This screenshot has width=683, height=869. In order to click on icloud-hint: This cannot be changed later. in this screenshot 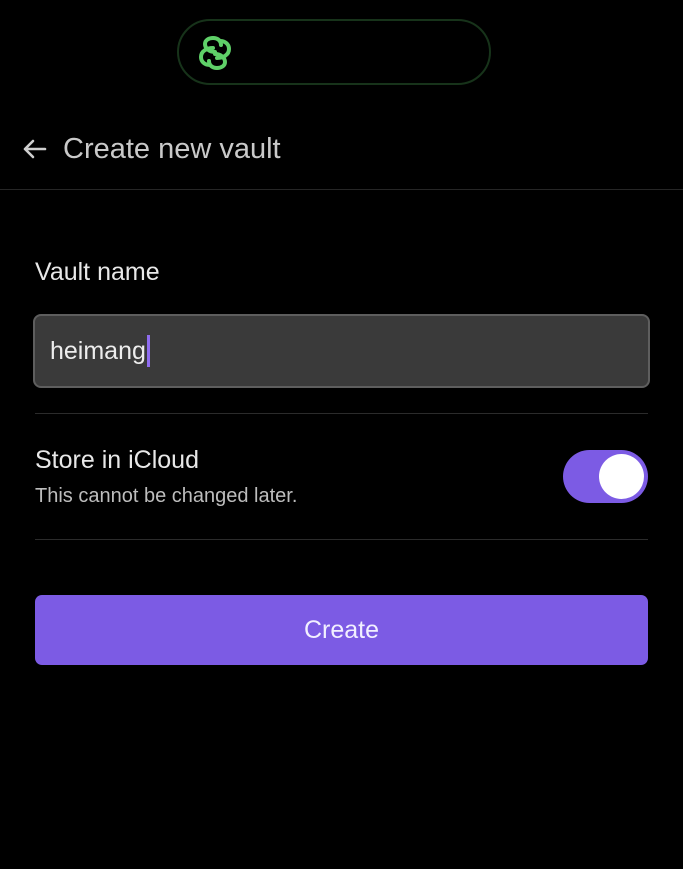, I will do `click(166, 496)`.